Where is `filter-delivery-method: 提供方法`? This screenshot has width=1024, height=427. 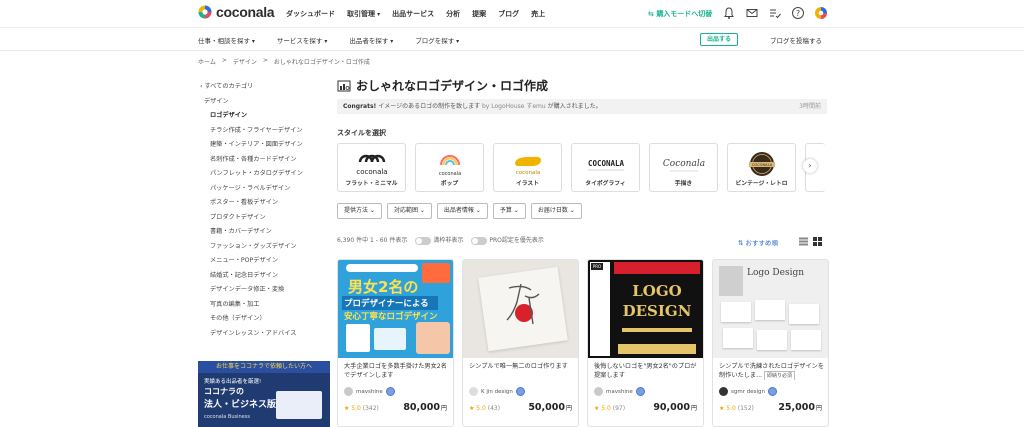
filter-delivery-method: 提供方法 is located at coordinates (359, 211).